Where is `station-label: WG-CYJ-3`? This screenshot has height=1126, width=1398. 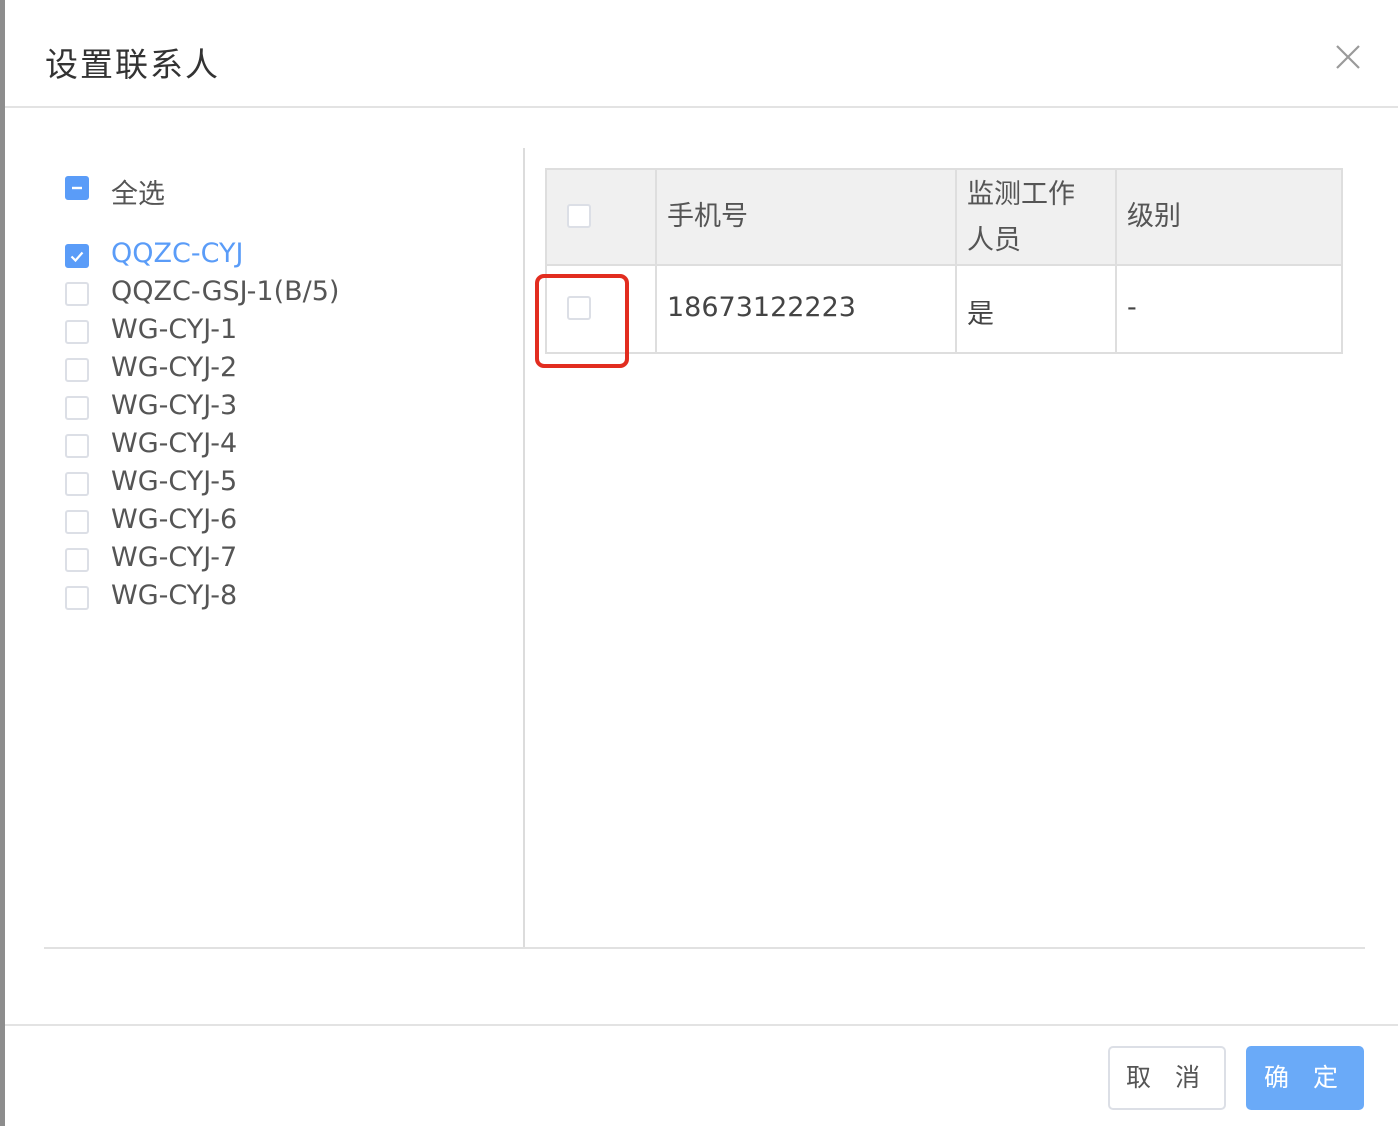
station-label: WG-CYJ-3 is located at coordinates (174, 405).